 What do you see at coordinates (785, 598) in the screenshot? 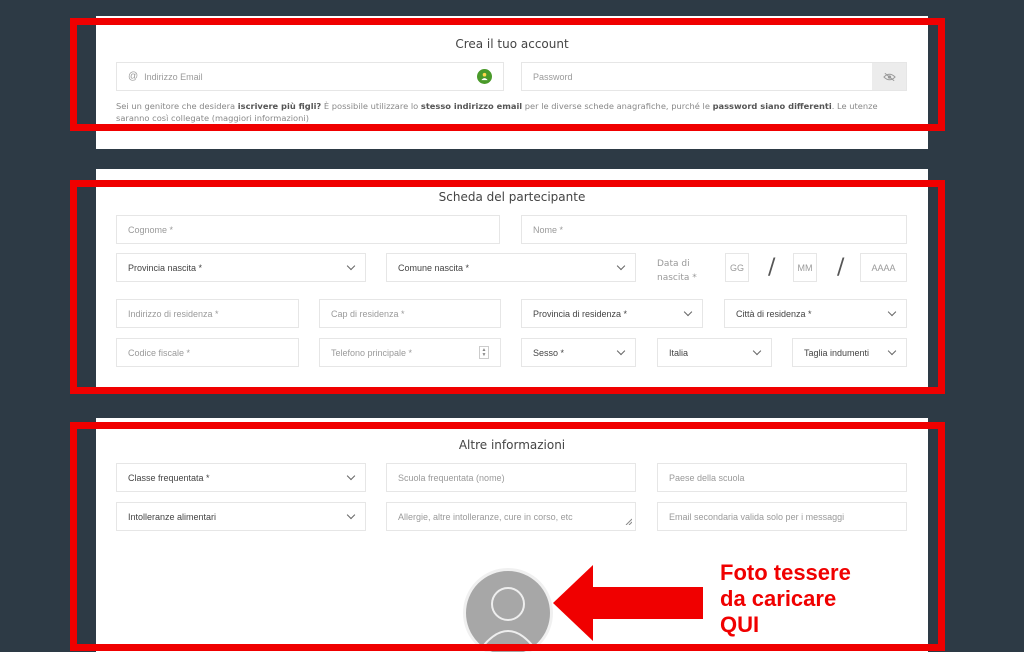
I see `photo-annotation: Foto tessere da caricare QUI` at bounding box center [785, 598].